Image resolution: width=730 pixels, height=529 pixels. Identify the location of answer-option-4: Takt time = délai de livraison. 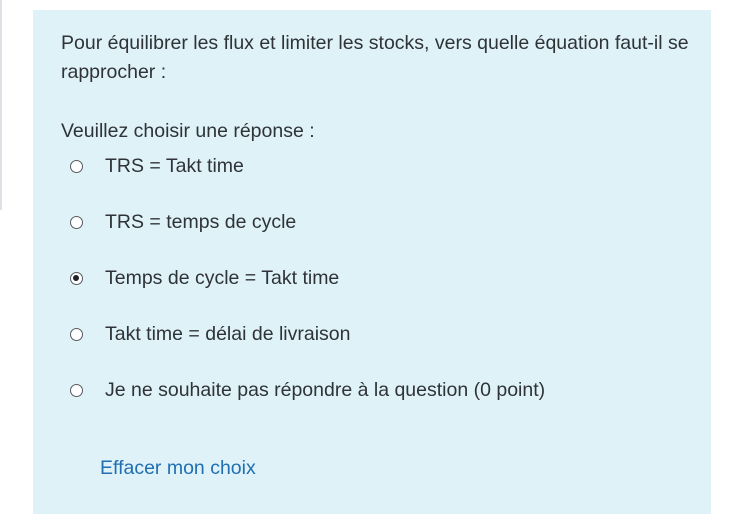
(380, 334).